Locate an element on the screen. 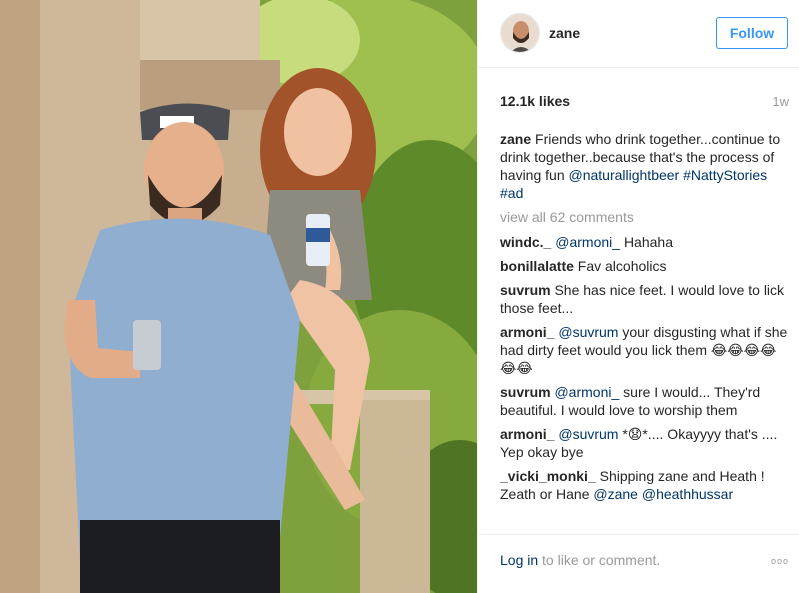 This screenshot has height=593, width=799. likes-count: 12.1k likes is located at coordinates (535, 101).